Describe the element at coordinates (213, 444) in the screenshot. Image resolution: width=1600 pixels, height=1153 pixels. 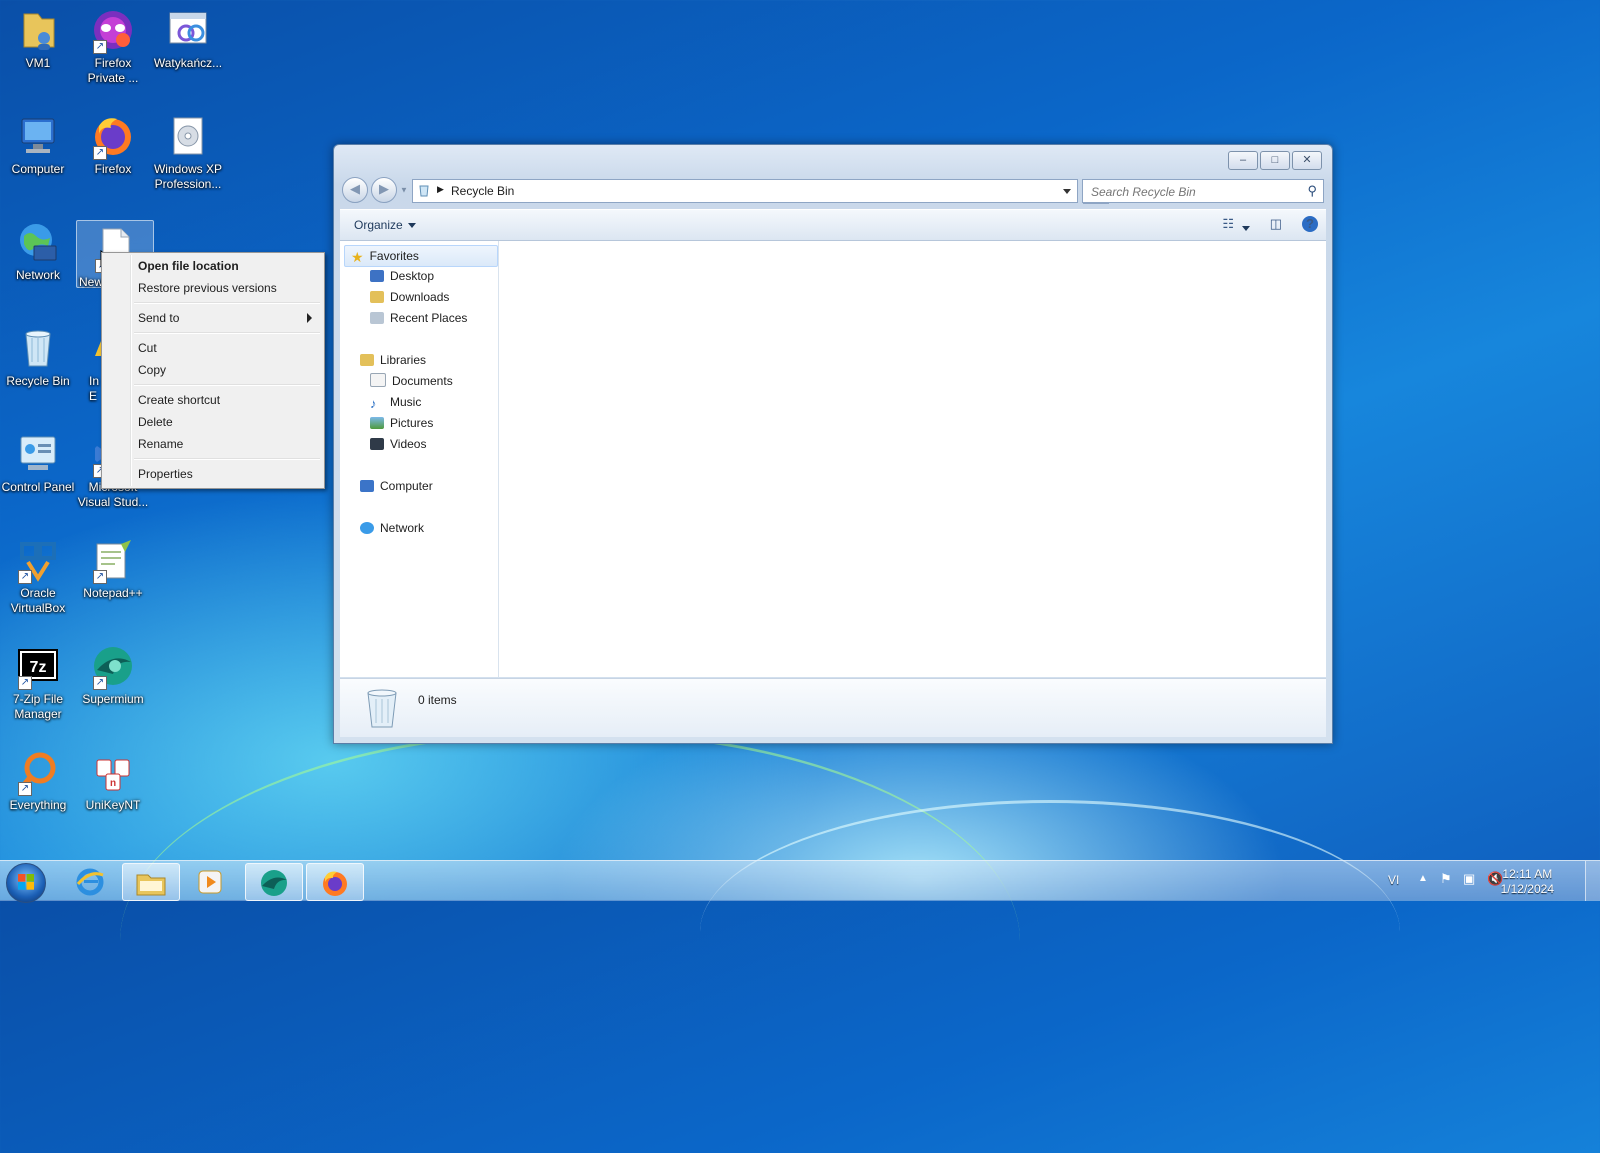
I see `menu-item-rename: Rename` at that location.